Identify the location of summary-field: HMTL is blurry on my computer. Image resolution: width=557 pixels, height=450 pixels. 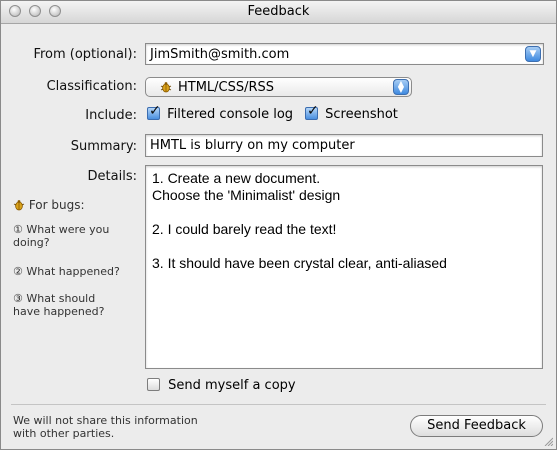
(344, 145).